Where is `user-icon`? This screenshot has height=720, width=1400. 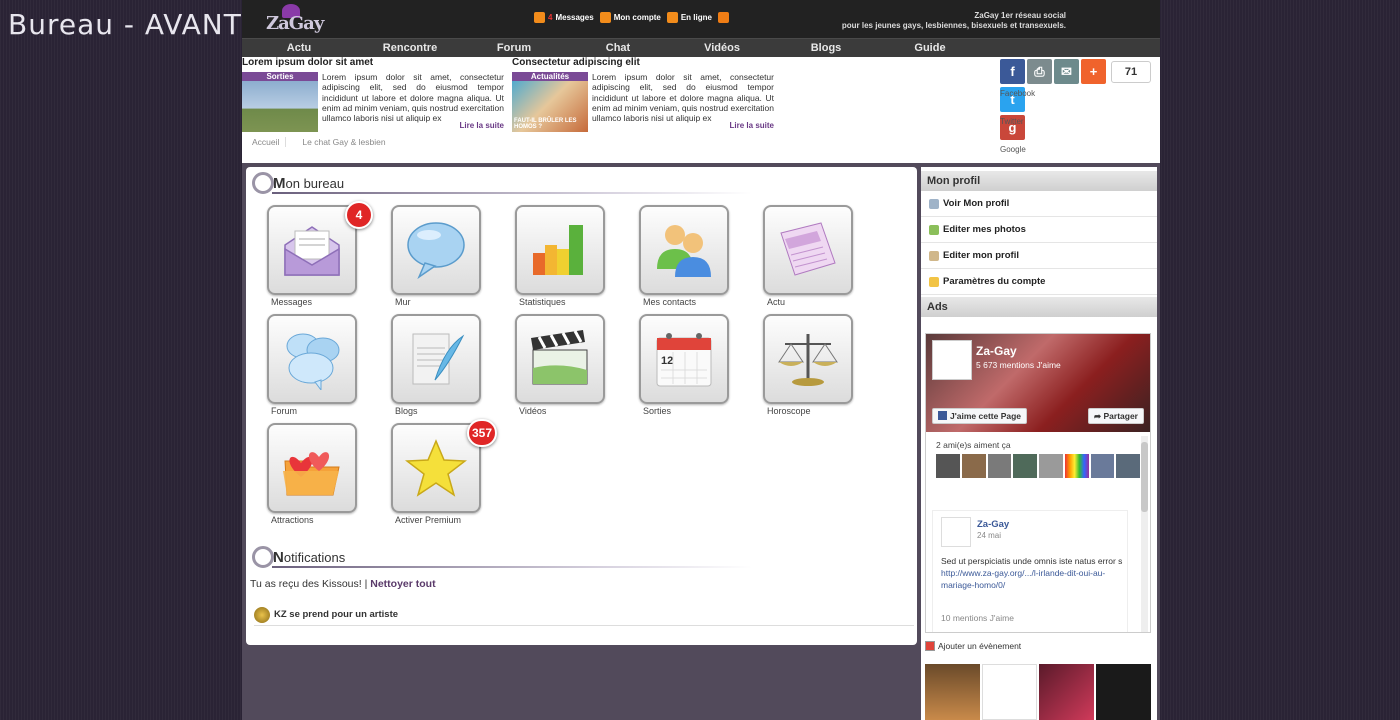
user-icon is located at coordinates (605, 17).